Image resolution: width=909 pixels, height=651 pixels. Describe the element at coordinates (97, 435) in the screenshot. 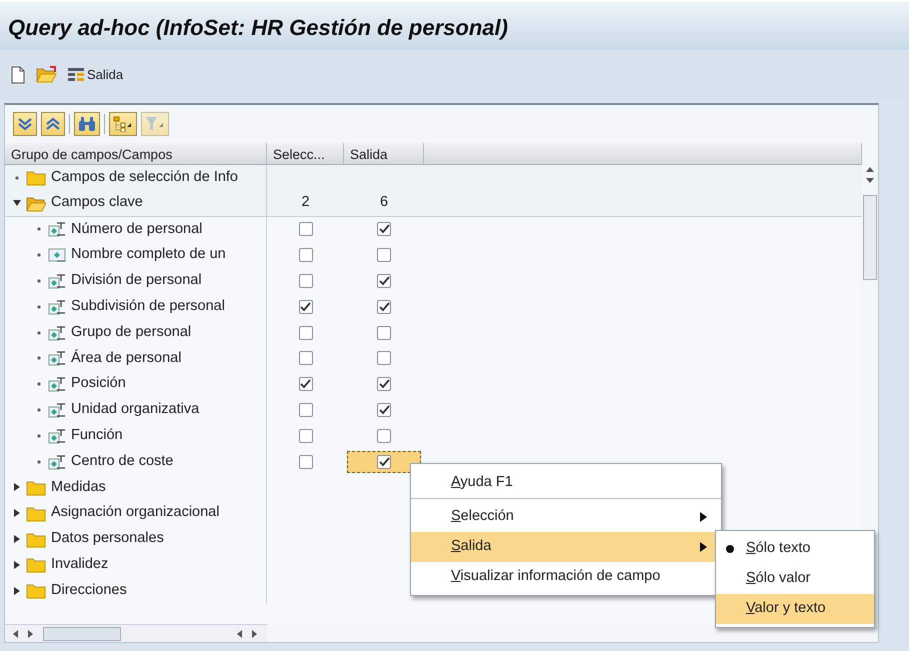

I see `tree-item-label: Función` at that location.